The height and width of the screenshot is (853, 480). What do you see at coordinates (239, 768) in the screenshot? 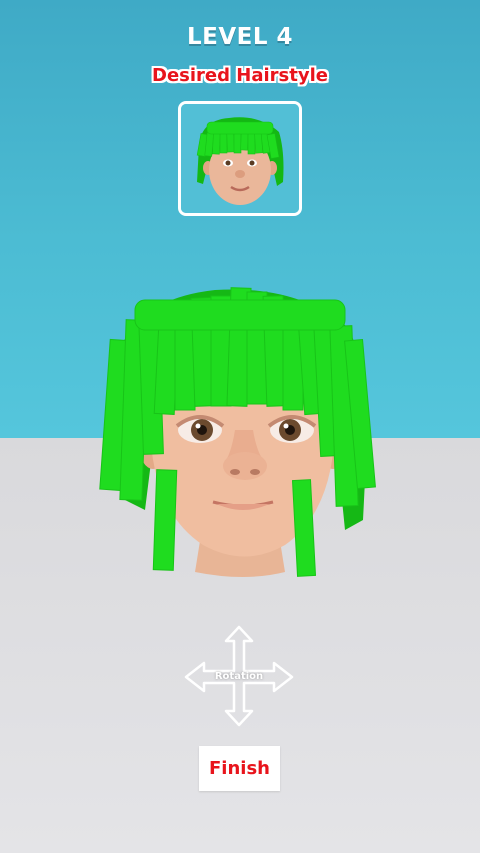
I see `finish-button: Finish` at bounding box center [239, 768].